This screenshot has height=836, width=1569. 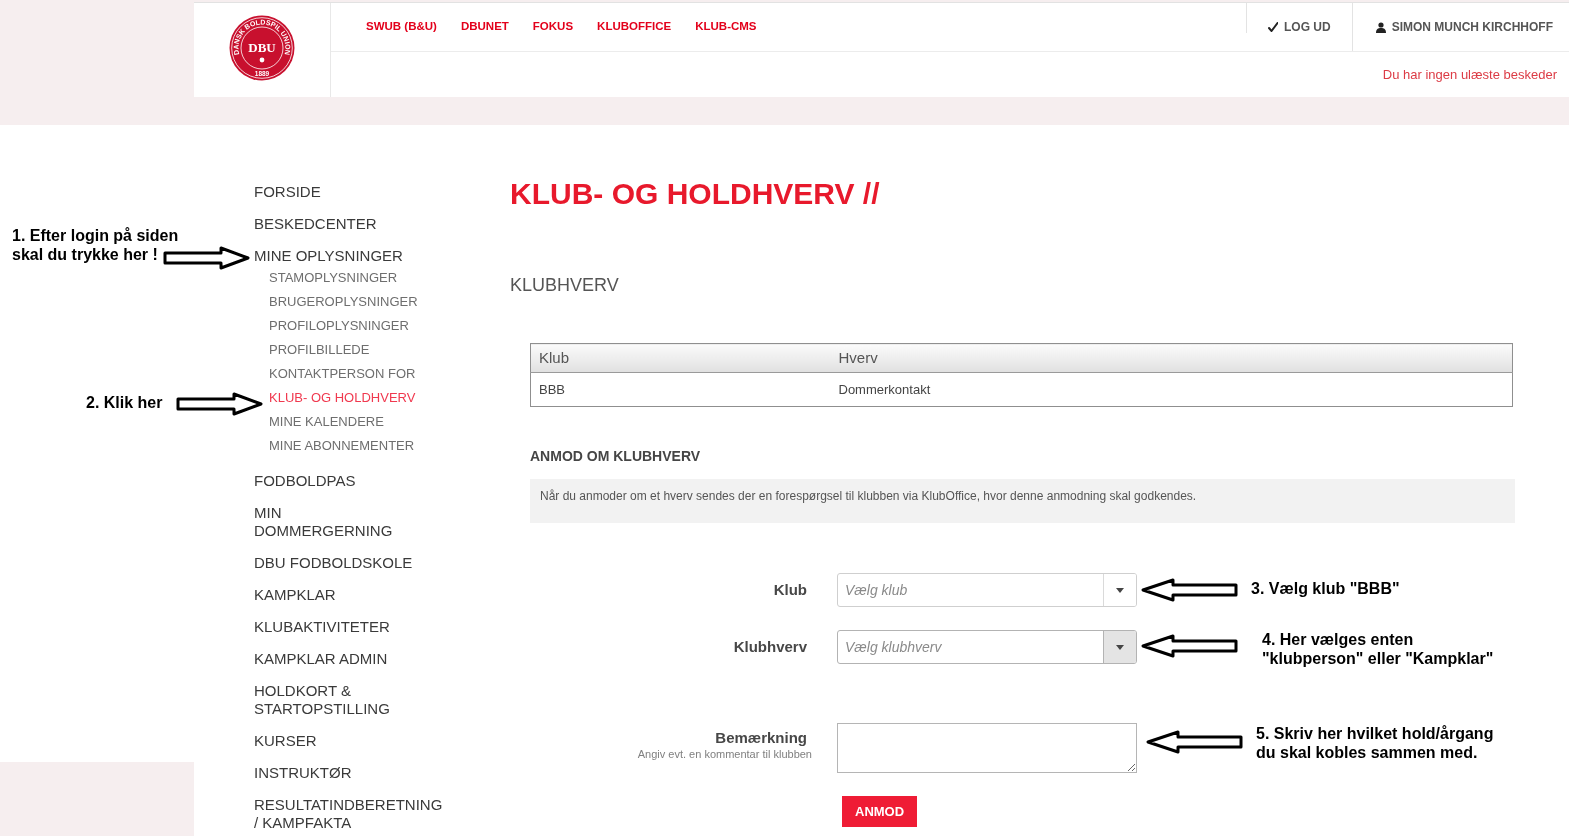 What do you see at coordinates (1273, 27) in the screenshot?
I see `check-icon` at bounding box center [1273, 27].